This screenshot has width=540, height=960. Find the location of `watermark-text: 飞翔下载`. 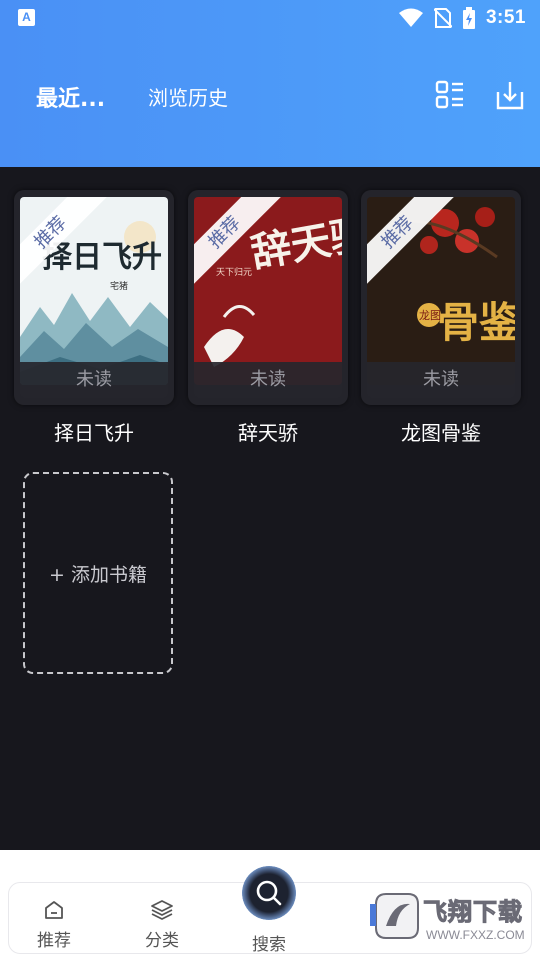

watermark-text: 飞翔下载 is located at coordinates (473, 912).